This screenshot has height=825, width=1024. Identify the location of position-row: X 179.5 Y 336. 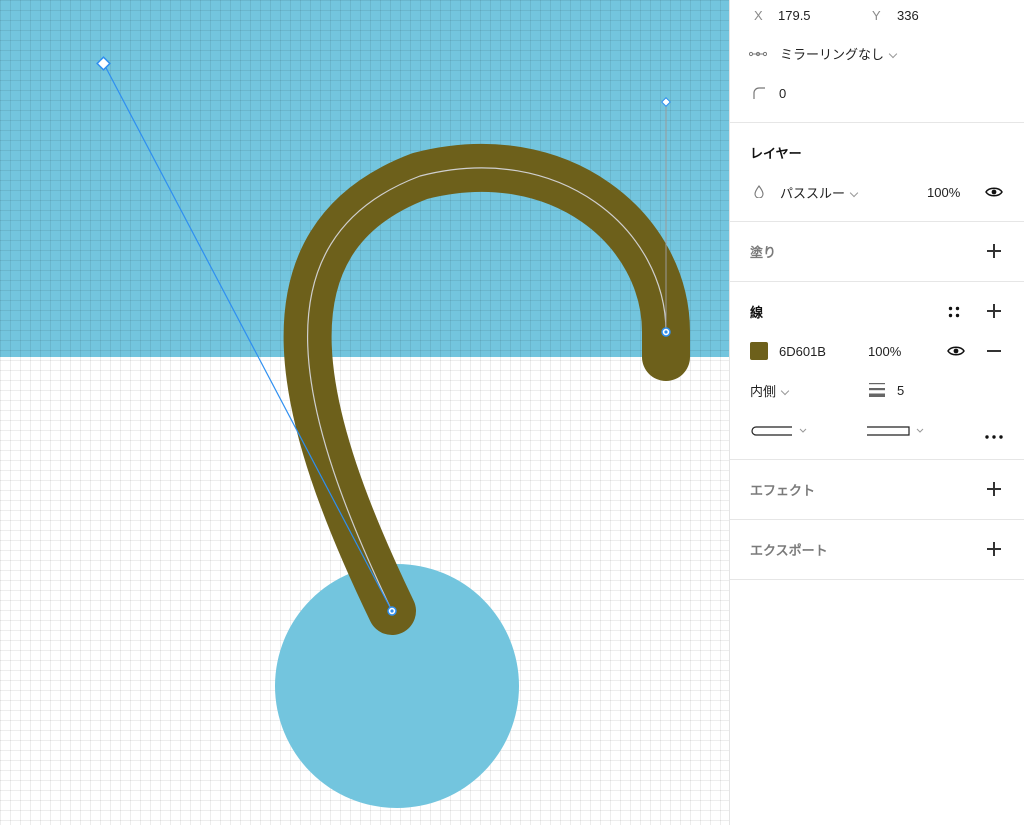
(877, 15).